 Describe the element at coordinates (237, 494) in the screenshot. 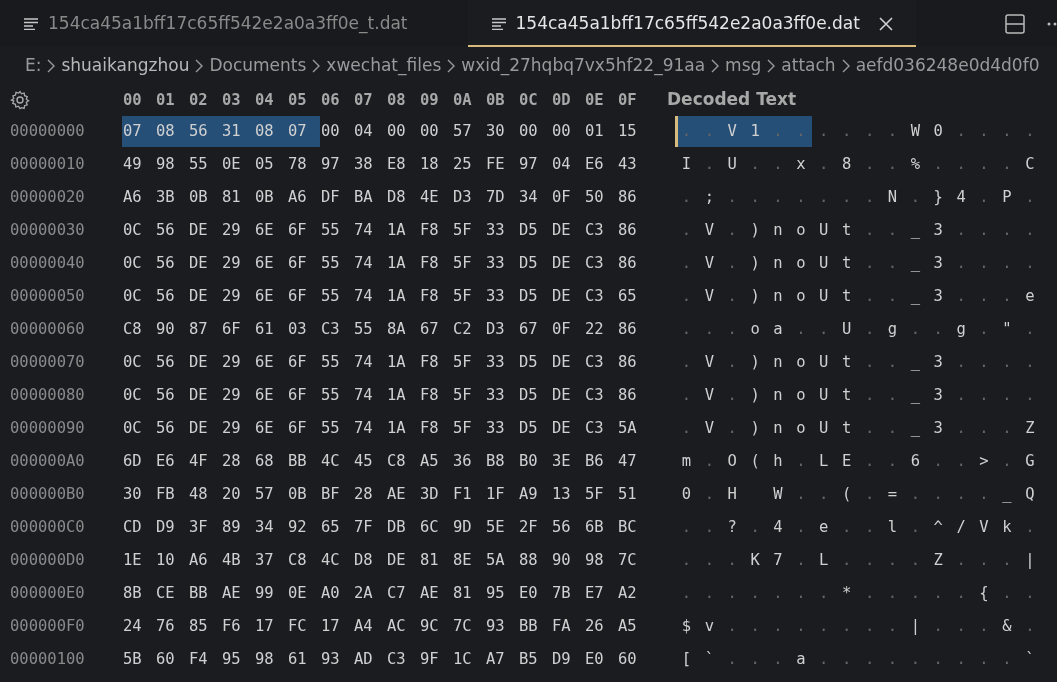

I see `hex-byte: 20` at that location.